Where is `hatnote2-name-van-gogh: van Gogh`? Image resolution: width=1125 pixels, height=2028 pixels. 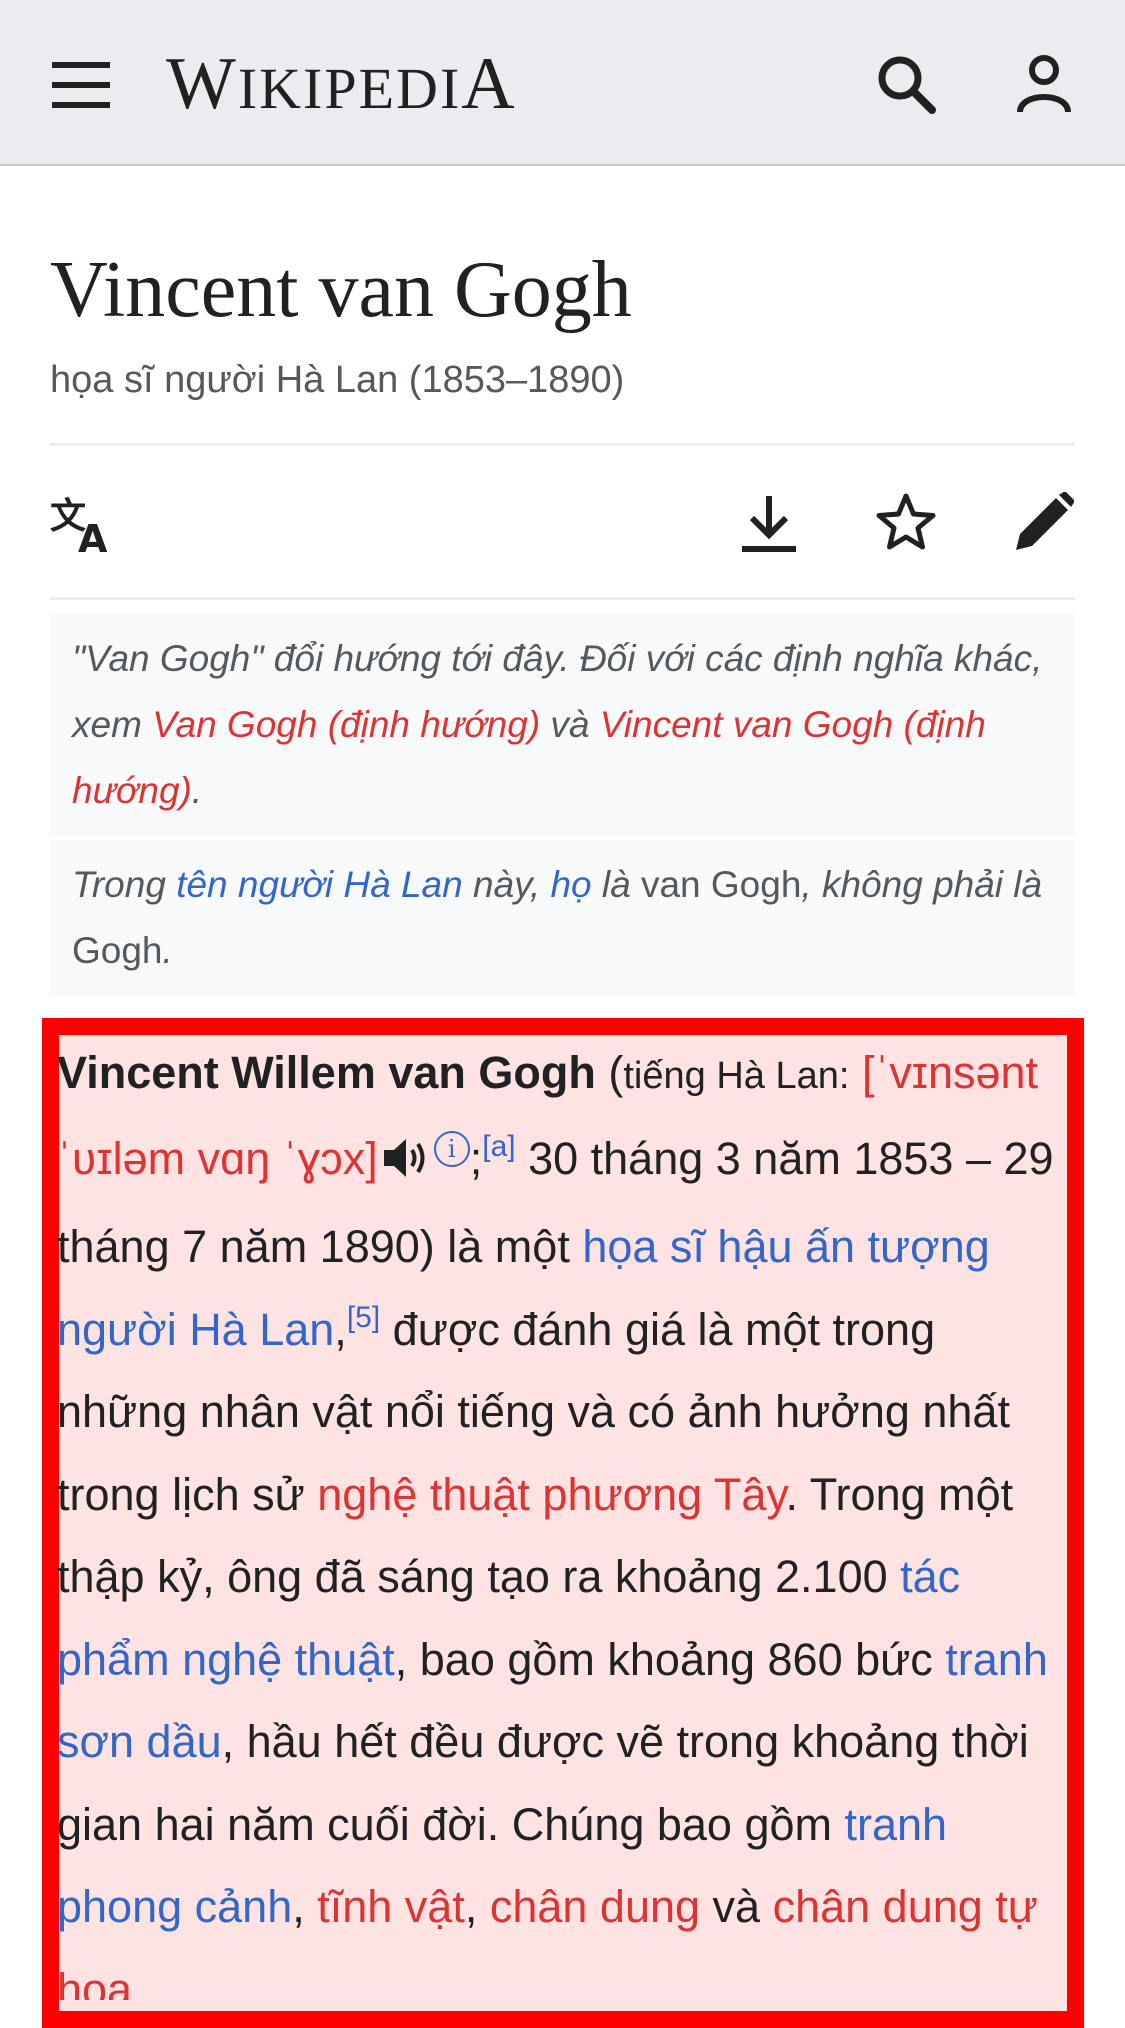 hatnote2-name-van-gogh: van Gogh is located at coordinates (721, 884).